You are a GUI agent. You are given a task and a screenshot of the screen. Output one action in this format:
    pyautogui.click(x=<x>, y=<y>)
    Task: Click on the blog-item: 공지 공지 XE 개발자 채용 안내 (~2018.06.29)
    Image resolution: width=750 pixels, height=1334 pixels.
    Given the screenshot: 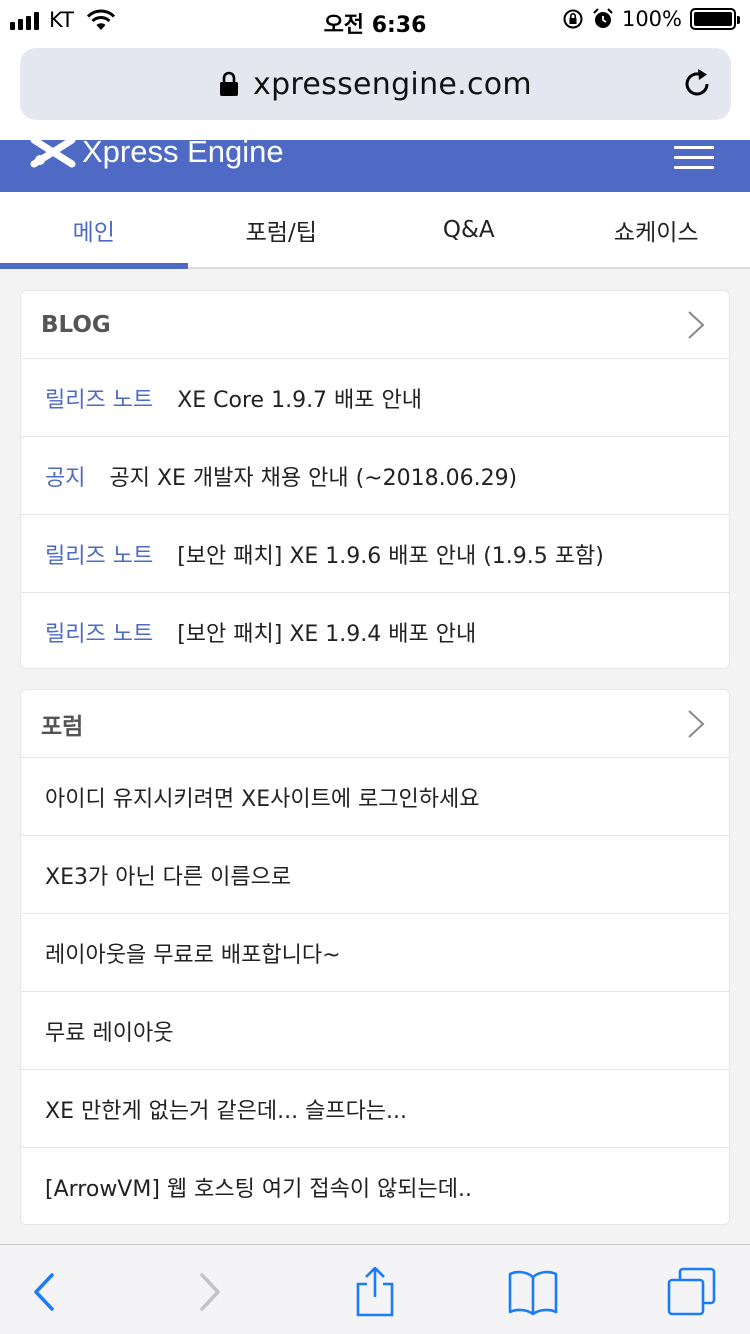 What is the action you would take?
    pyautogui.click(x=375, y=476)
    